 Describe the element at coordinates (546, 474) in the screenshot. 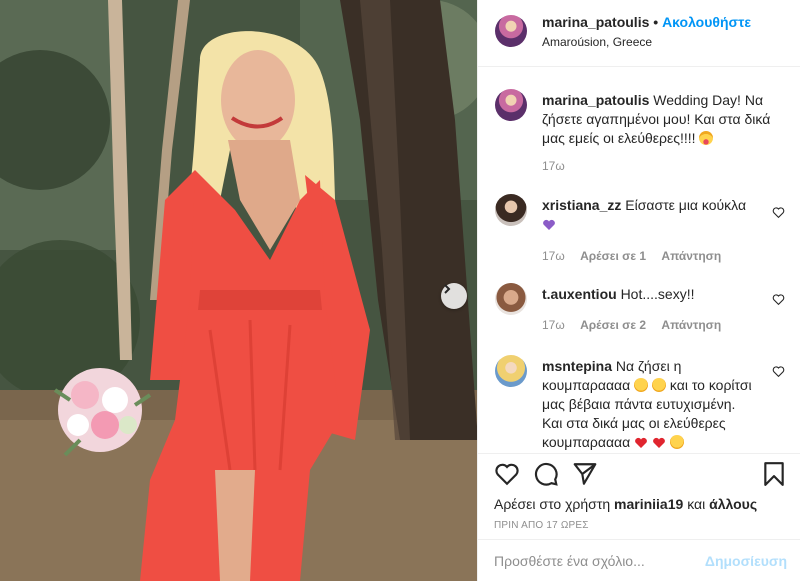

I see `comment-icon` at that location.